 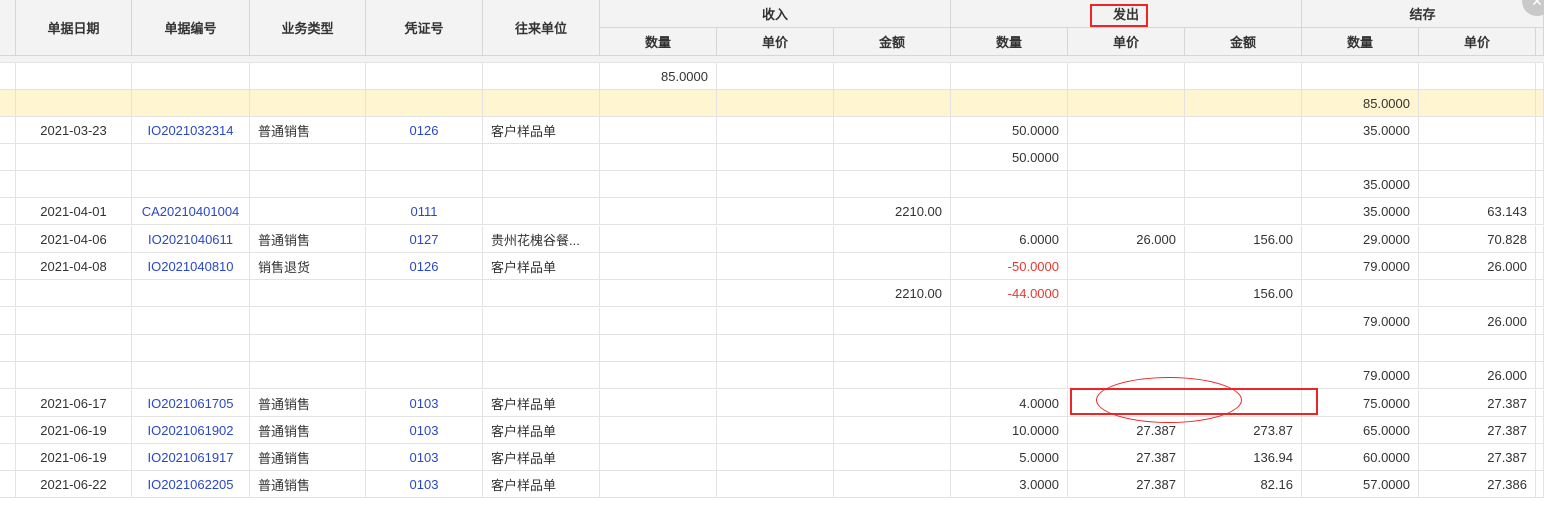 I want to click on table-row: 35.0000, so click(x=772, y=184).